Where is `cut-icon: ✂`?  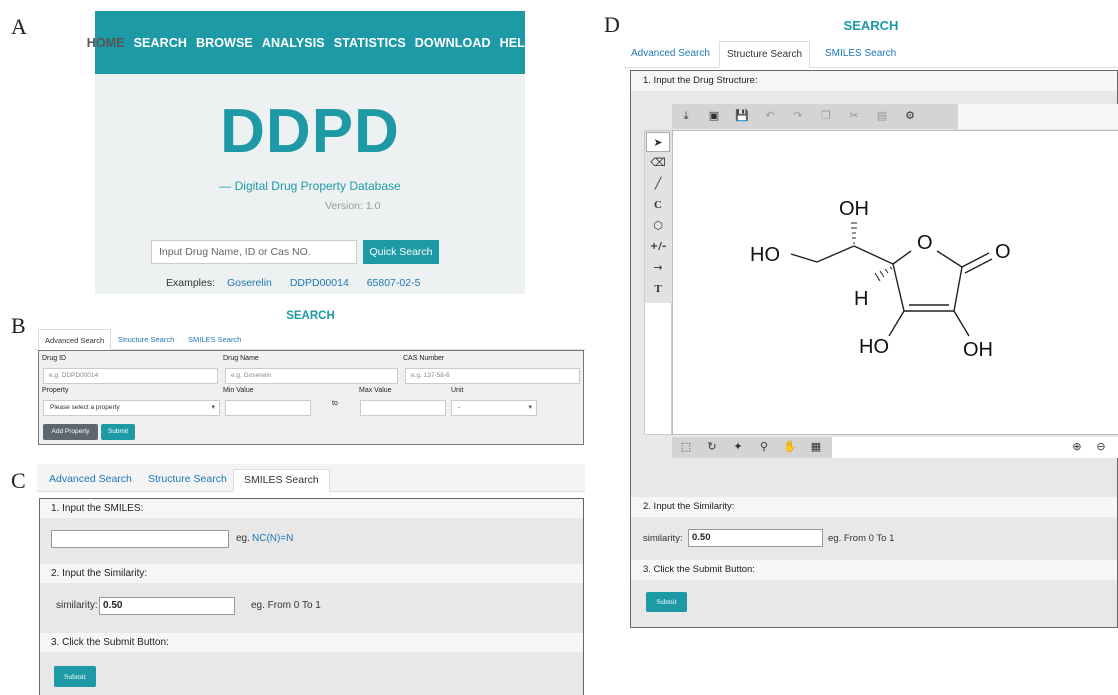
cut-icon: ✂ is located at coordinates (854, 116).